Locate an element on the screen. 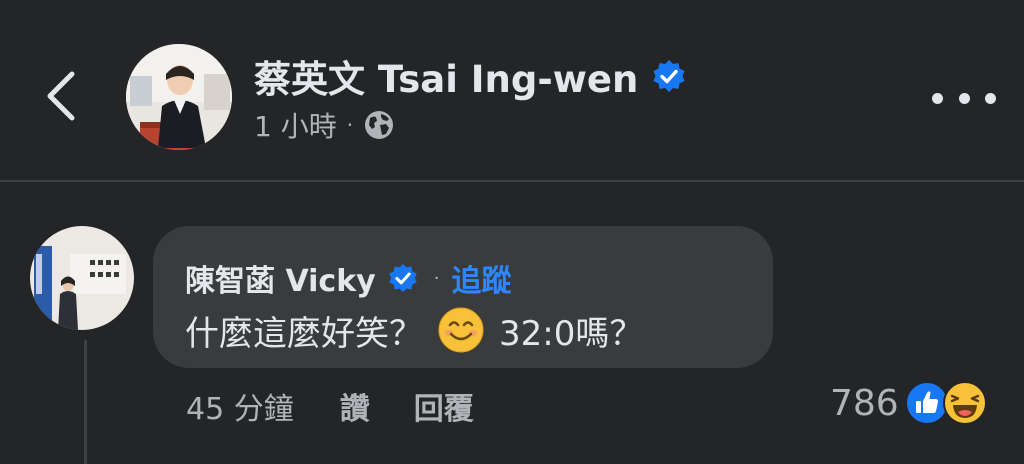  back-button is located at coordinates (62, 96).